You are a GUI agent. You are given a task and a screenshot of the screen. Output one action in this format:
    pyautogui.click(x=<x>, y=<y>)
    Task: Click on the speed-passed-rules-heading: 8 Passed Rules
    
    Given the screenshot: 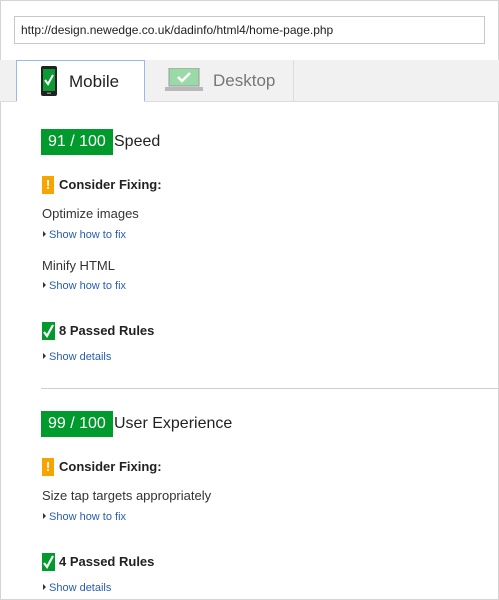 What is the action you would take?
    pyautogui.click(x=107, y=330)
    